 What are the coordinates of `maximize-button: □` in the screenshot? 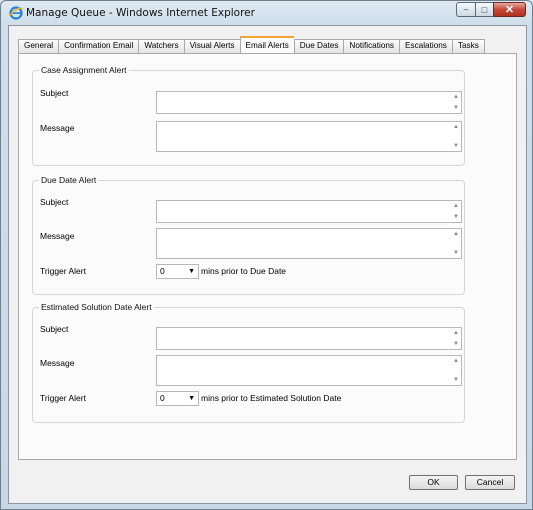 It's located at (484, 9).